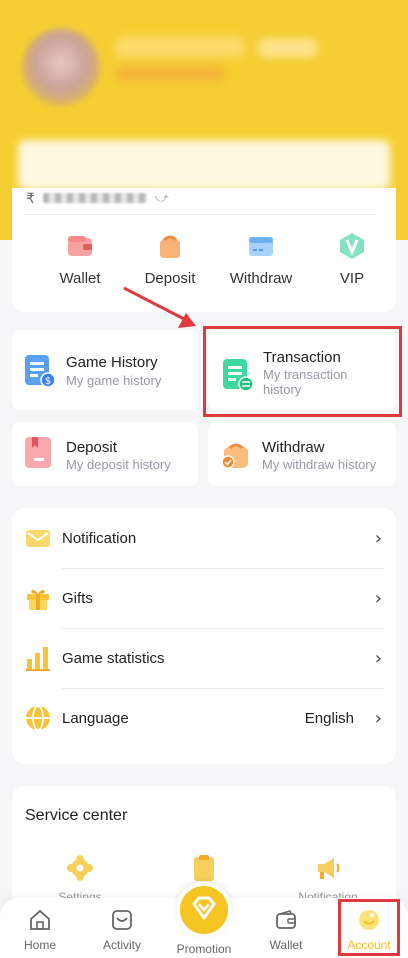  Describe the element at coordinates (40, 920) in the screenshot. I see `home-icon` at that location.